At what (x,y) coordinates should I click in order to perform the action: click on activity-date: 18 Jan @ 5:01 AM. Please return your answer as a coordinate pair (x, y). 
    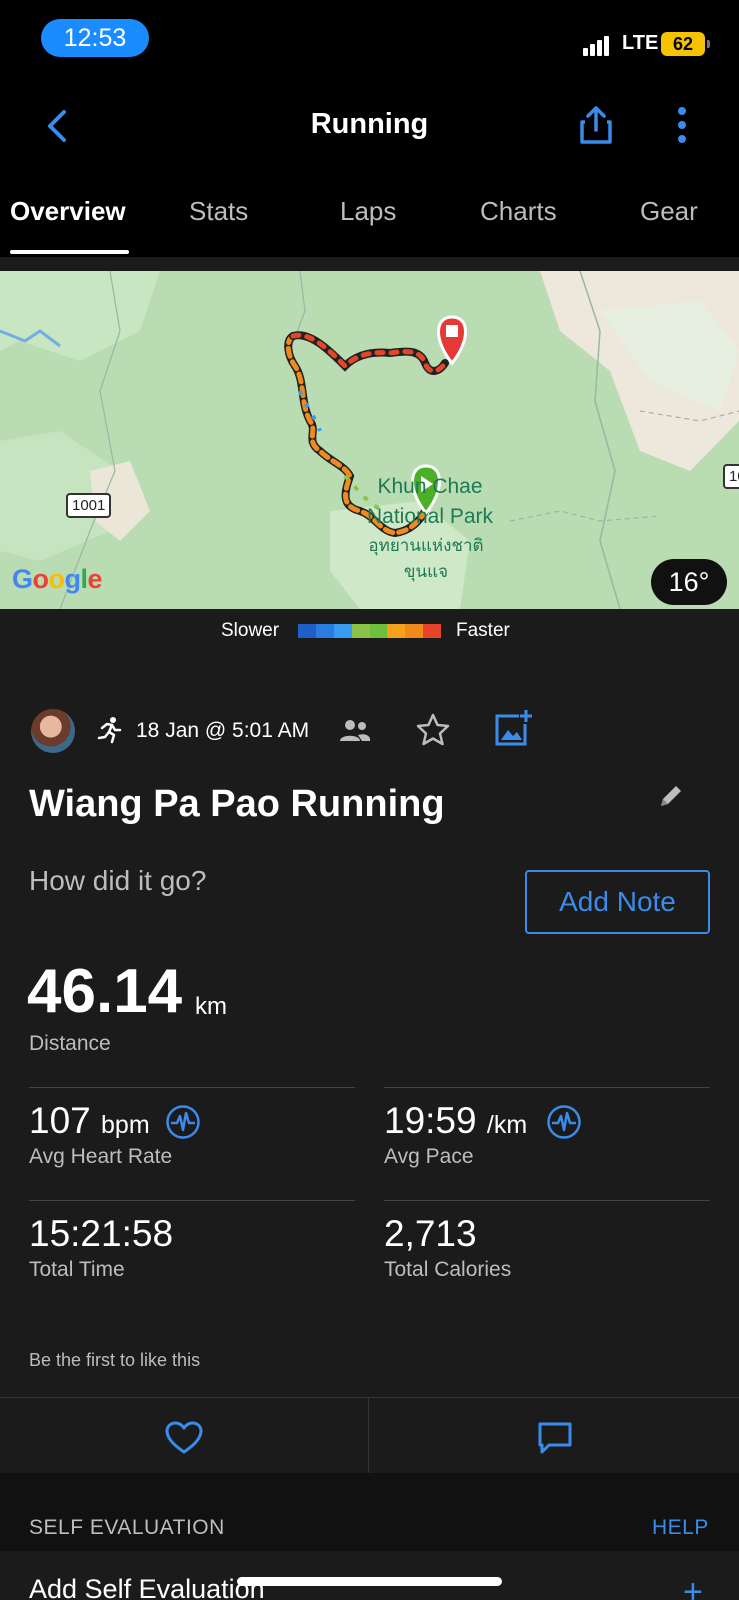
    Looking at the image, I should click on (223, 730).